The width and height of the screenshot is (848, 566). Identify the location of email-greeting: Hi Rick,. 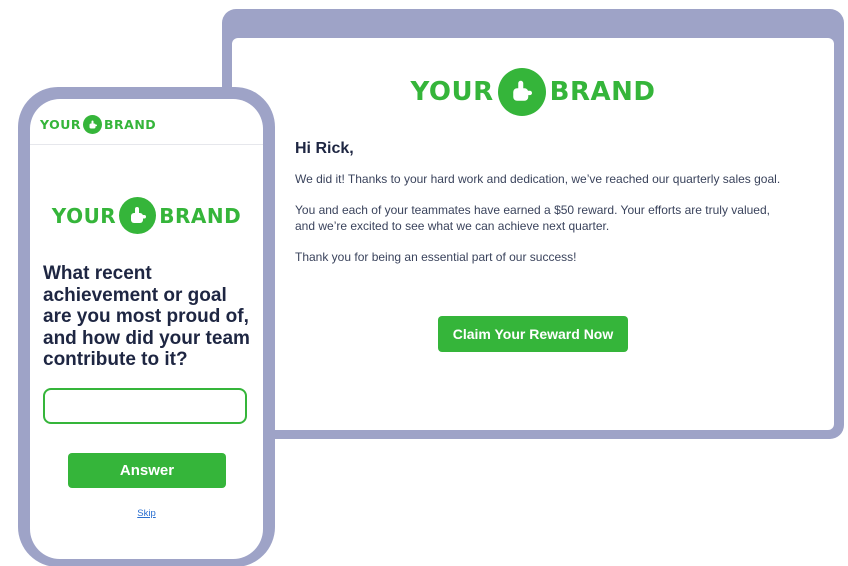
(324, 148).